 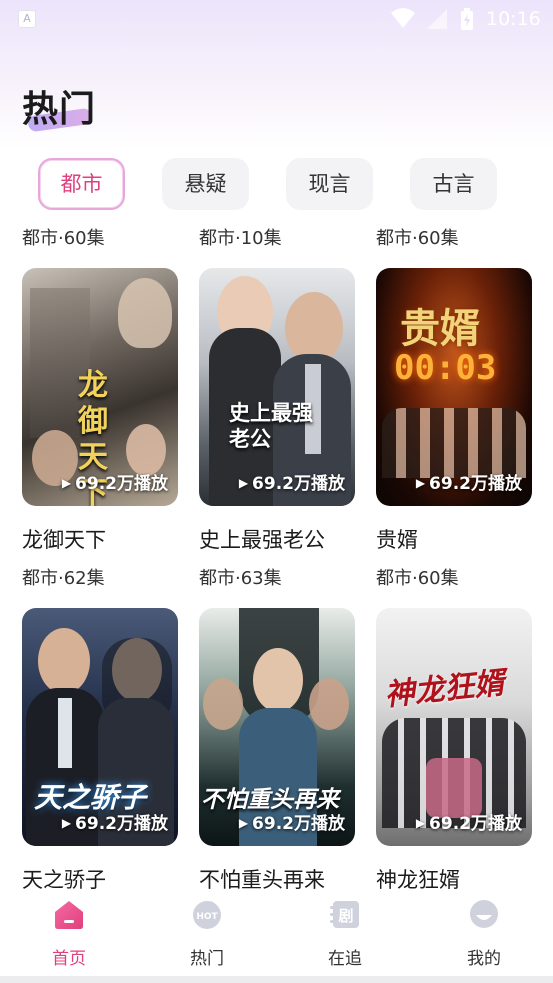 What do you see at coordinates (276, 19) in the screenshot?
I see `status-bar: A 10:16` at bounding box center [276, 19].